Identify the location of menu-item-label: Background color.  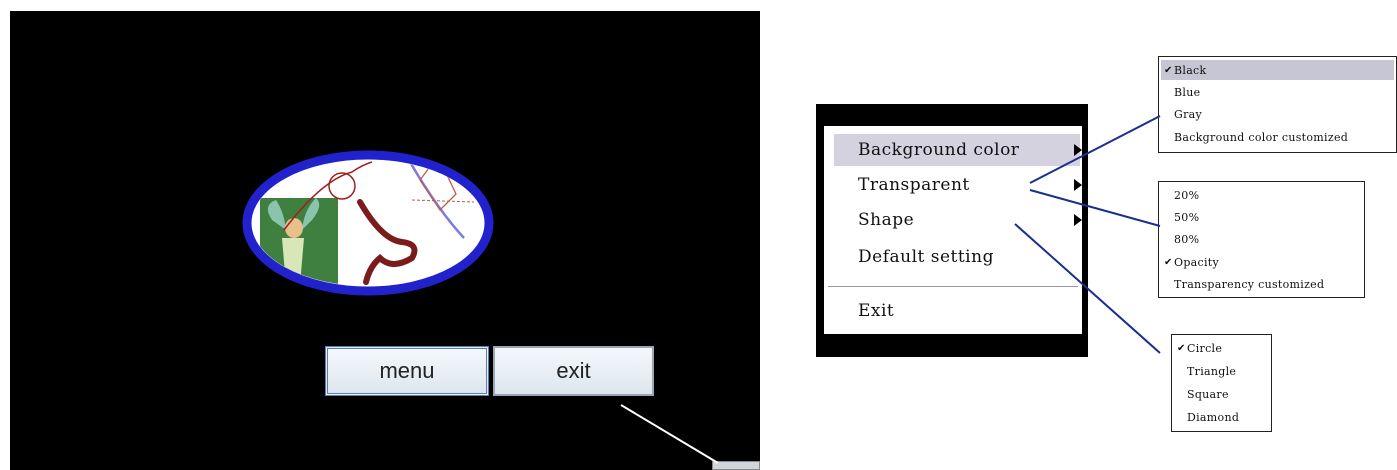
(939, 150).